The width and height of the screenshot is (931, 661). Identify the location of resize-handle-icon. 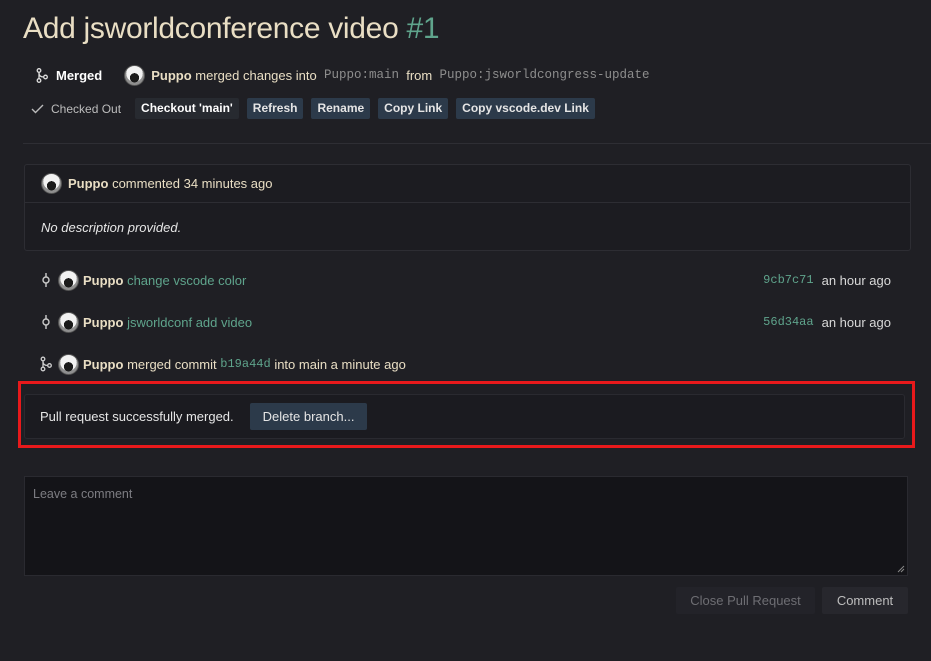
(901, 569).